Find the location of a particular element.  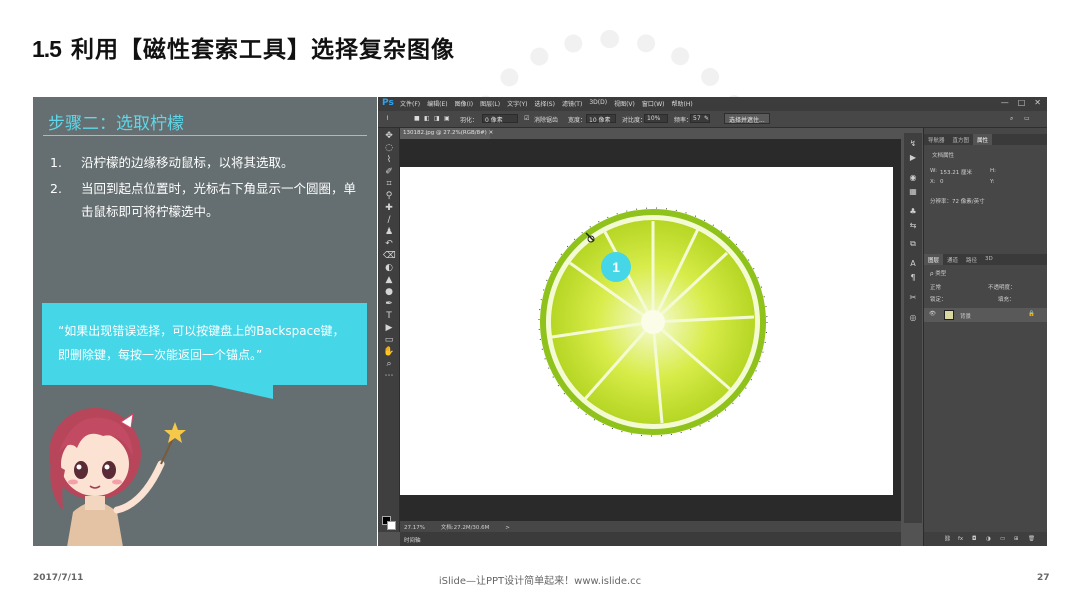

tab-navigator: 导航器 is located at coordinates (936, 139).